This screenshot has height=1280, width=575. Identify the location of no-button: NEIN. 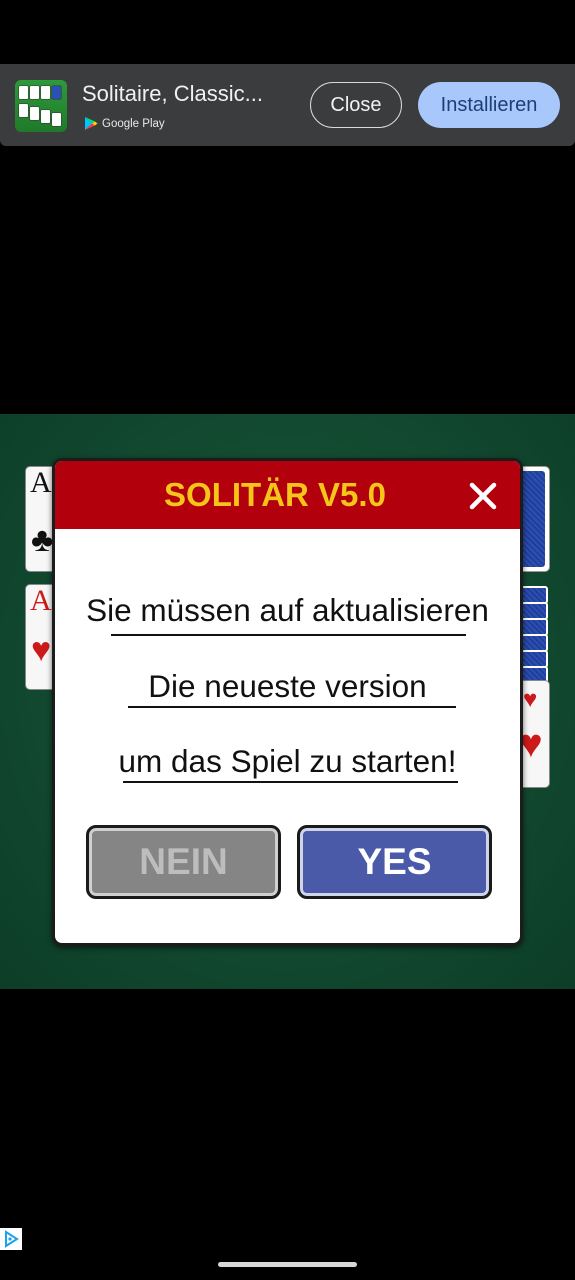
(183, 862).